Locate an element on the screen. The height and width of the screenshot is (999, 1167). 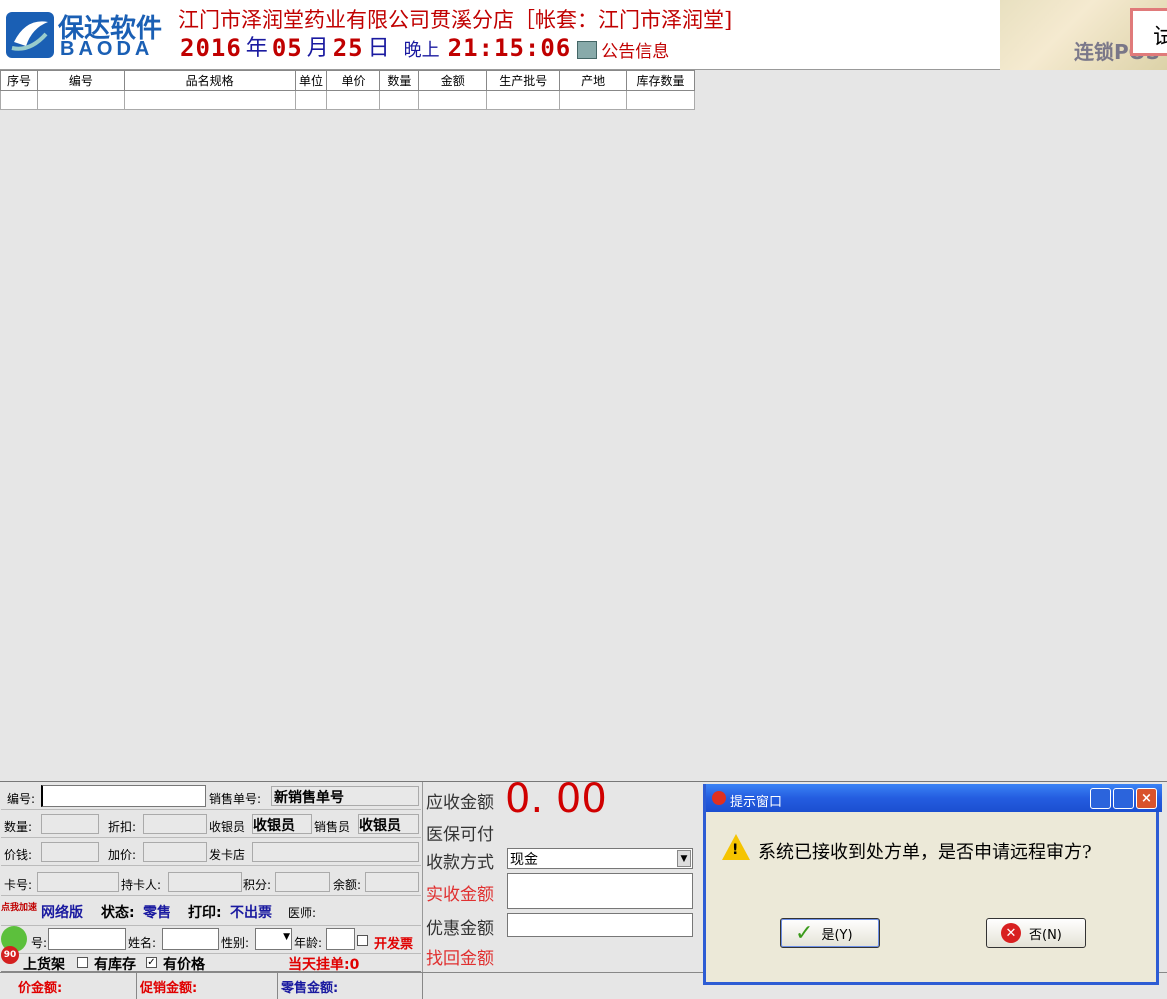
minimize-icon is located at coordinates (1100, 798).